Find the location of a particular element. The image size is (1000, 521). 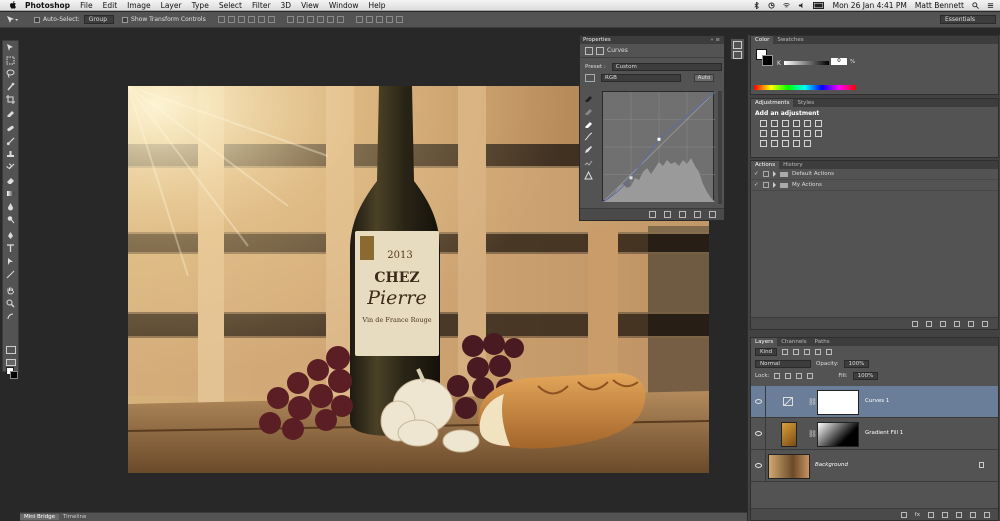

properties-scrollbar is located at coordinates (720, 147).